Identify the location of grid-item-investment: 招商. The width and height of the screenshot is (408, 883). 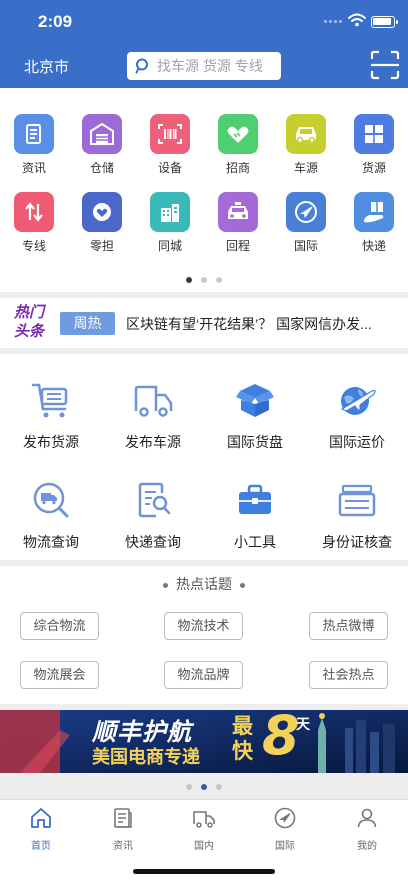
(238, 147).